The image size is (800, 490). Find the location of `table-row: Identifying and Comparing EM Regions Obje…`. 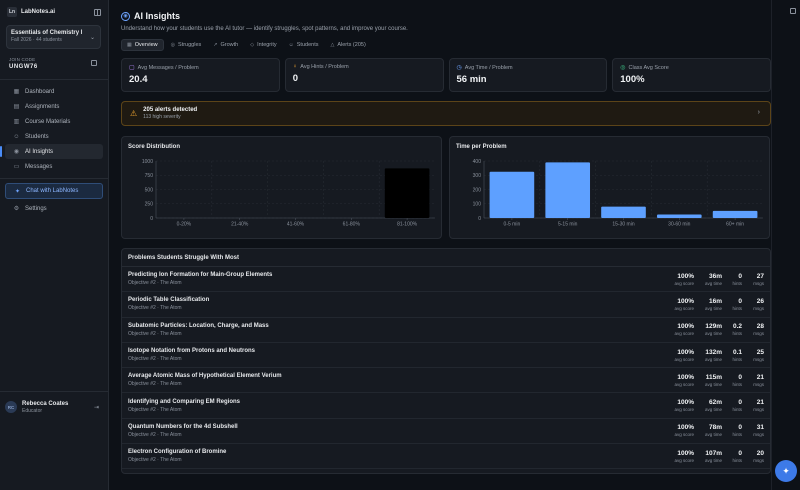

table-row: Identifying and Comparing EM Regions Obje… is located at coordinates (446, 406).